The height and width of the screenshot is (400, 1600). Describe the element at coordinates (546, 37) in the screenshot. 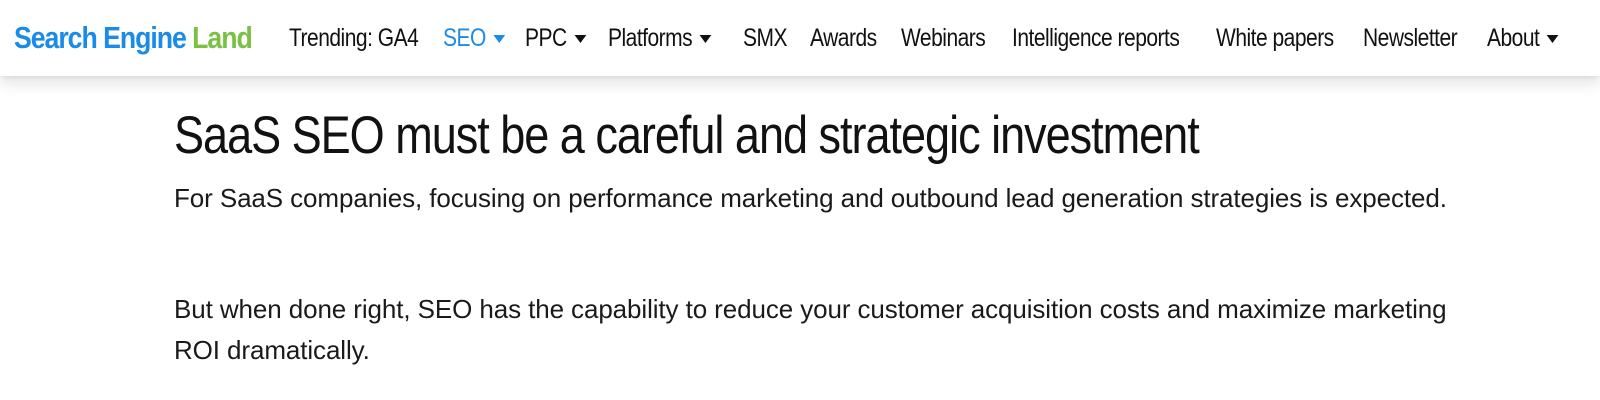

I see `nav-item-label: PPC` at that location.